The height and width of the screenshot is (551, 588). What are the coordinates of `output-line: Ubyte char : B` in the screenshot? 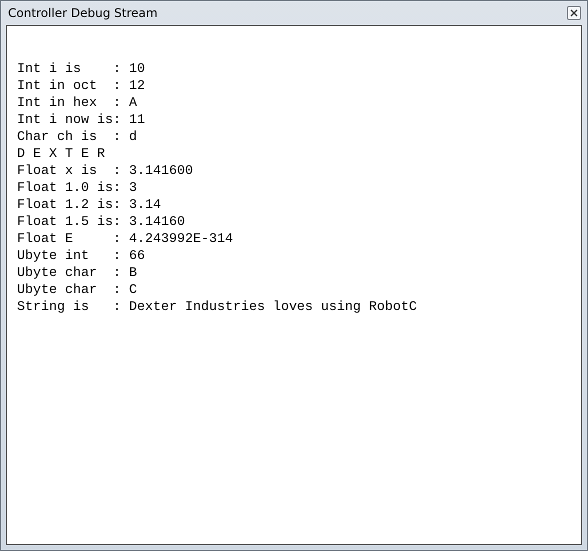 It's located at (77, 273).